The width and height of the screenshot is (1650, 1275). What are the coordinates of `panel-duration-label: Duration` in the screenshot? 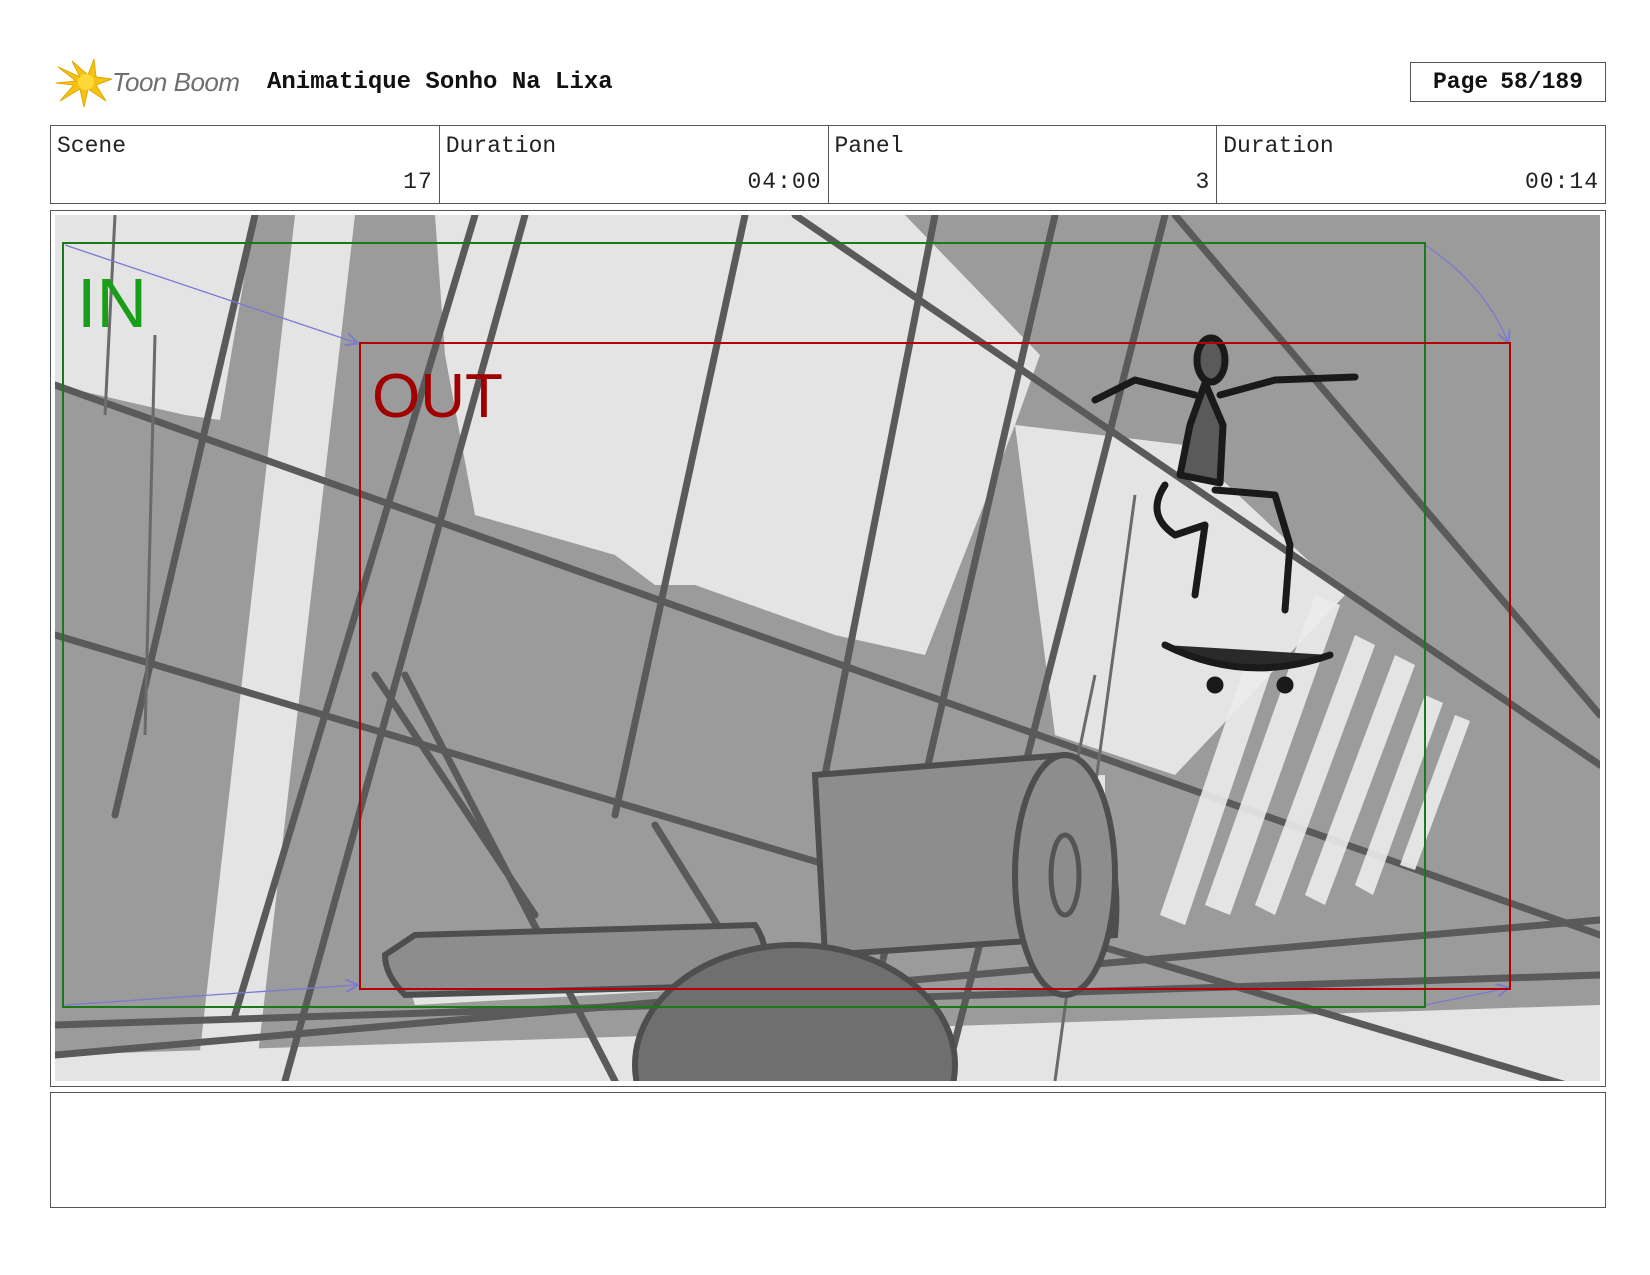 It's located at (1278, 146).